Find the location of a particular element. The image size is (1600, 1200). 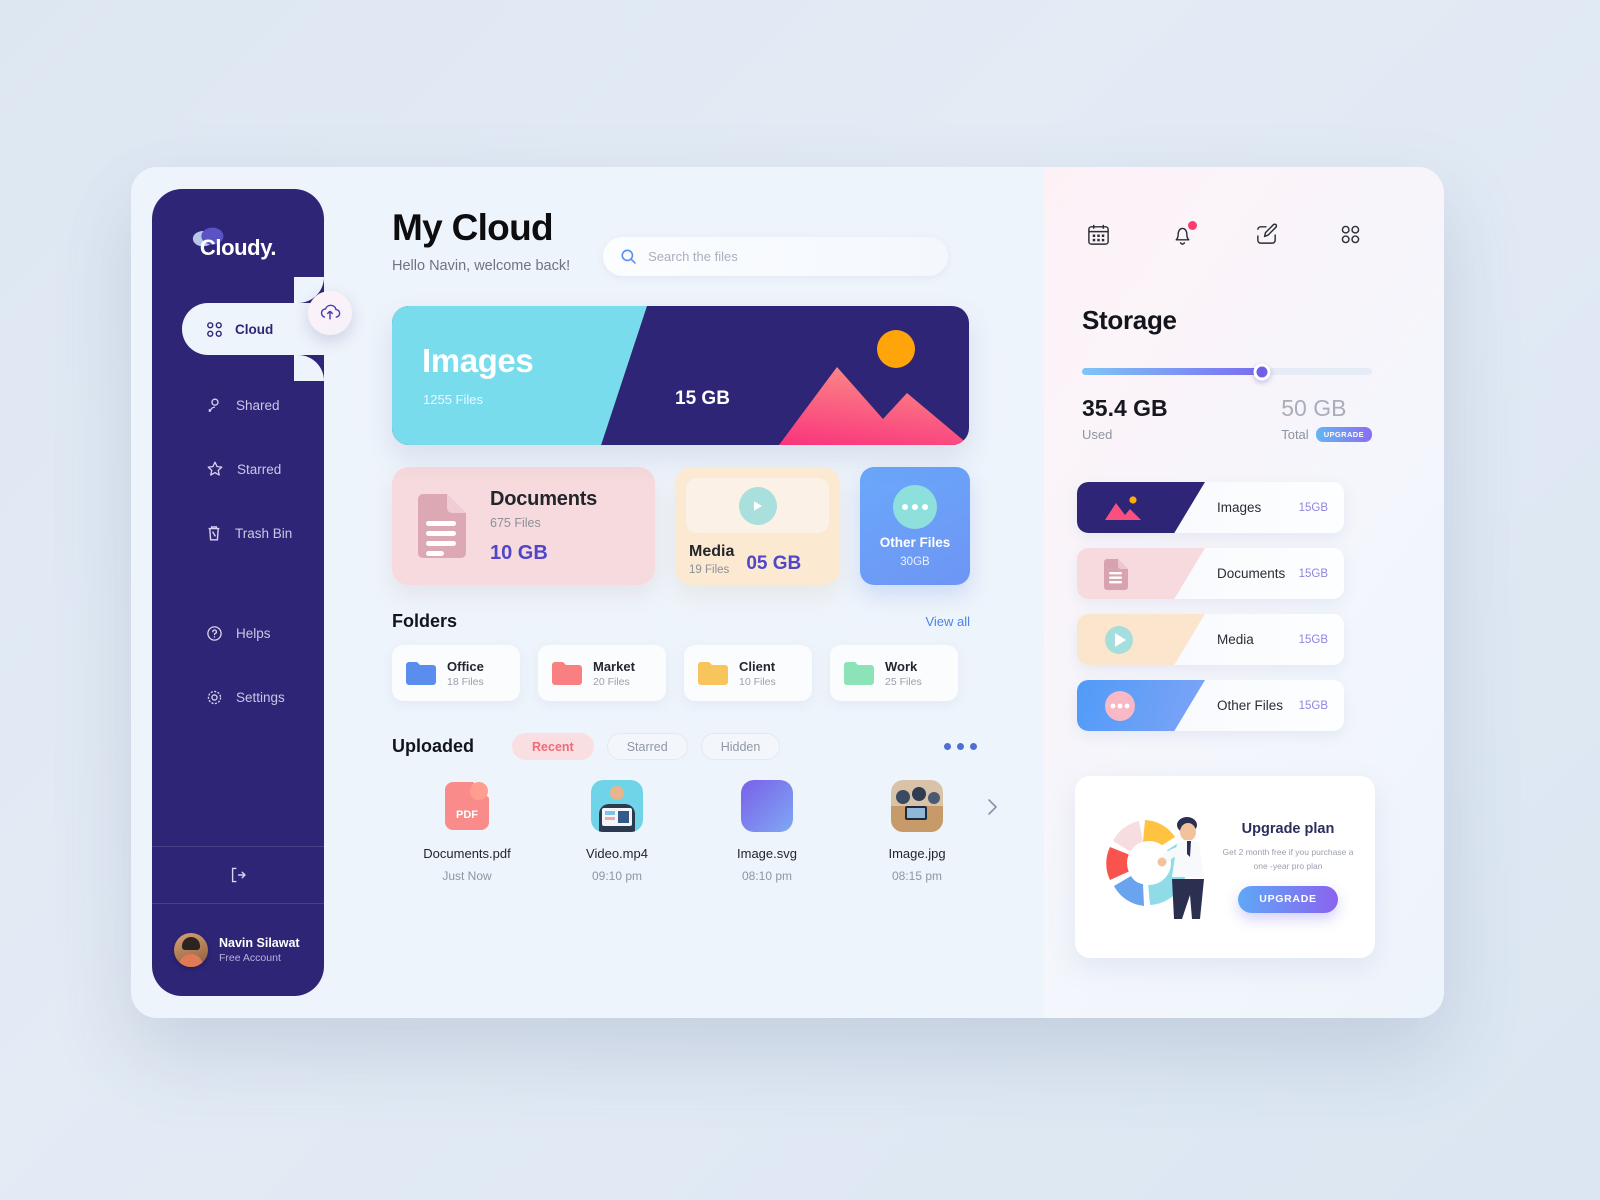

media-card: Media 19 Files 05 GB is located at coordinates (757, 526).